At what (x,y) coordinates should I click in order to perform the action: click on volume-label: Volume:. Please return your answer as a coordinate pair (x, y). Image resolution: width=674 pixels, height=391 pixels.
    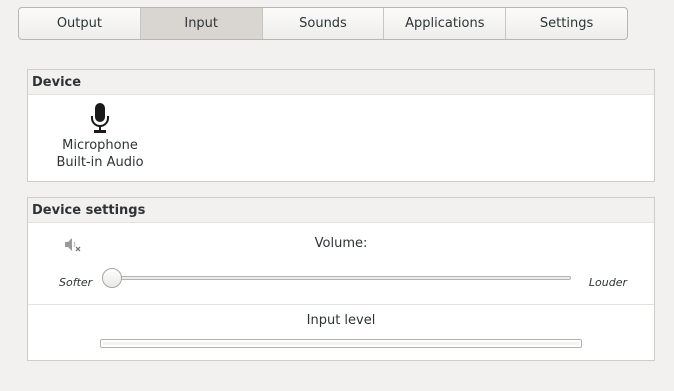
    Looking at the image, I should click on (341, 243).